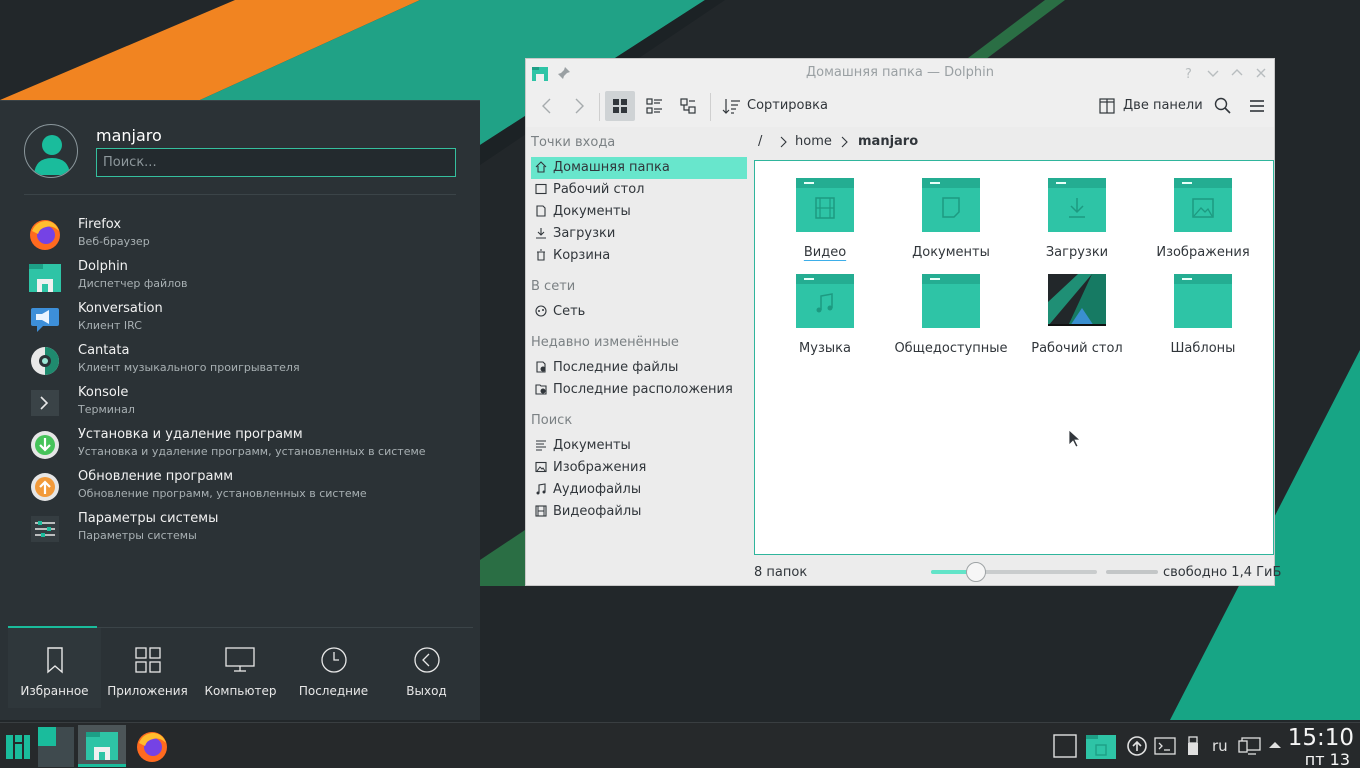 The image size is (1360, 768). I want to click on window-title: Домашняя папка — Dolphin, so click(900, 72).